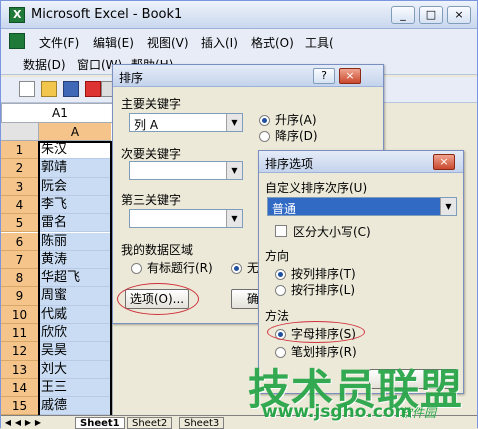  I want to click on excel-doc-icon, so click(17, 41).